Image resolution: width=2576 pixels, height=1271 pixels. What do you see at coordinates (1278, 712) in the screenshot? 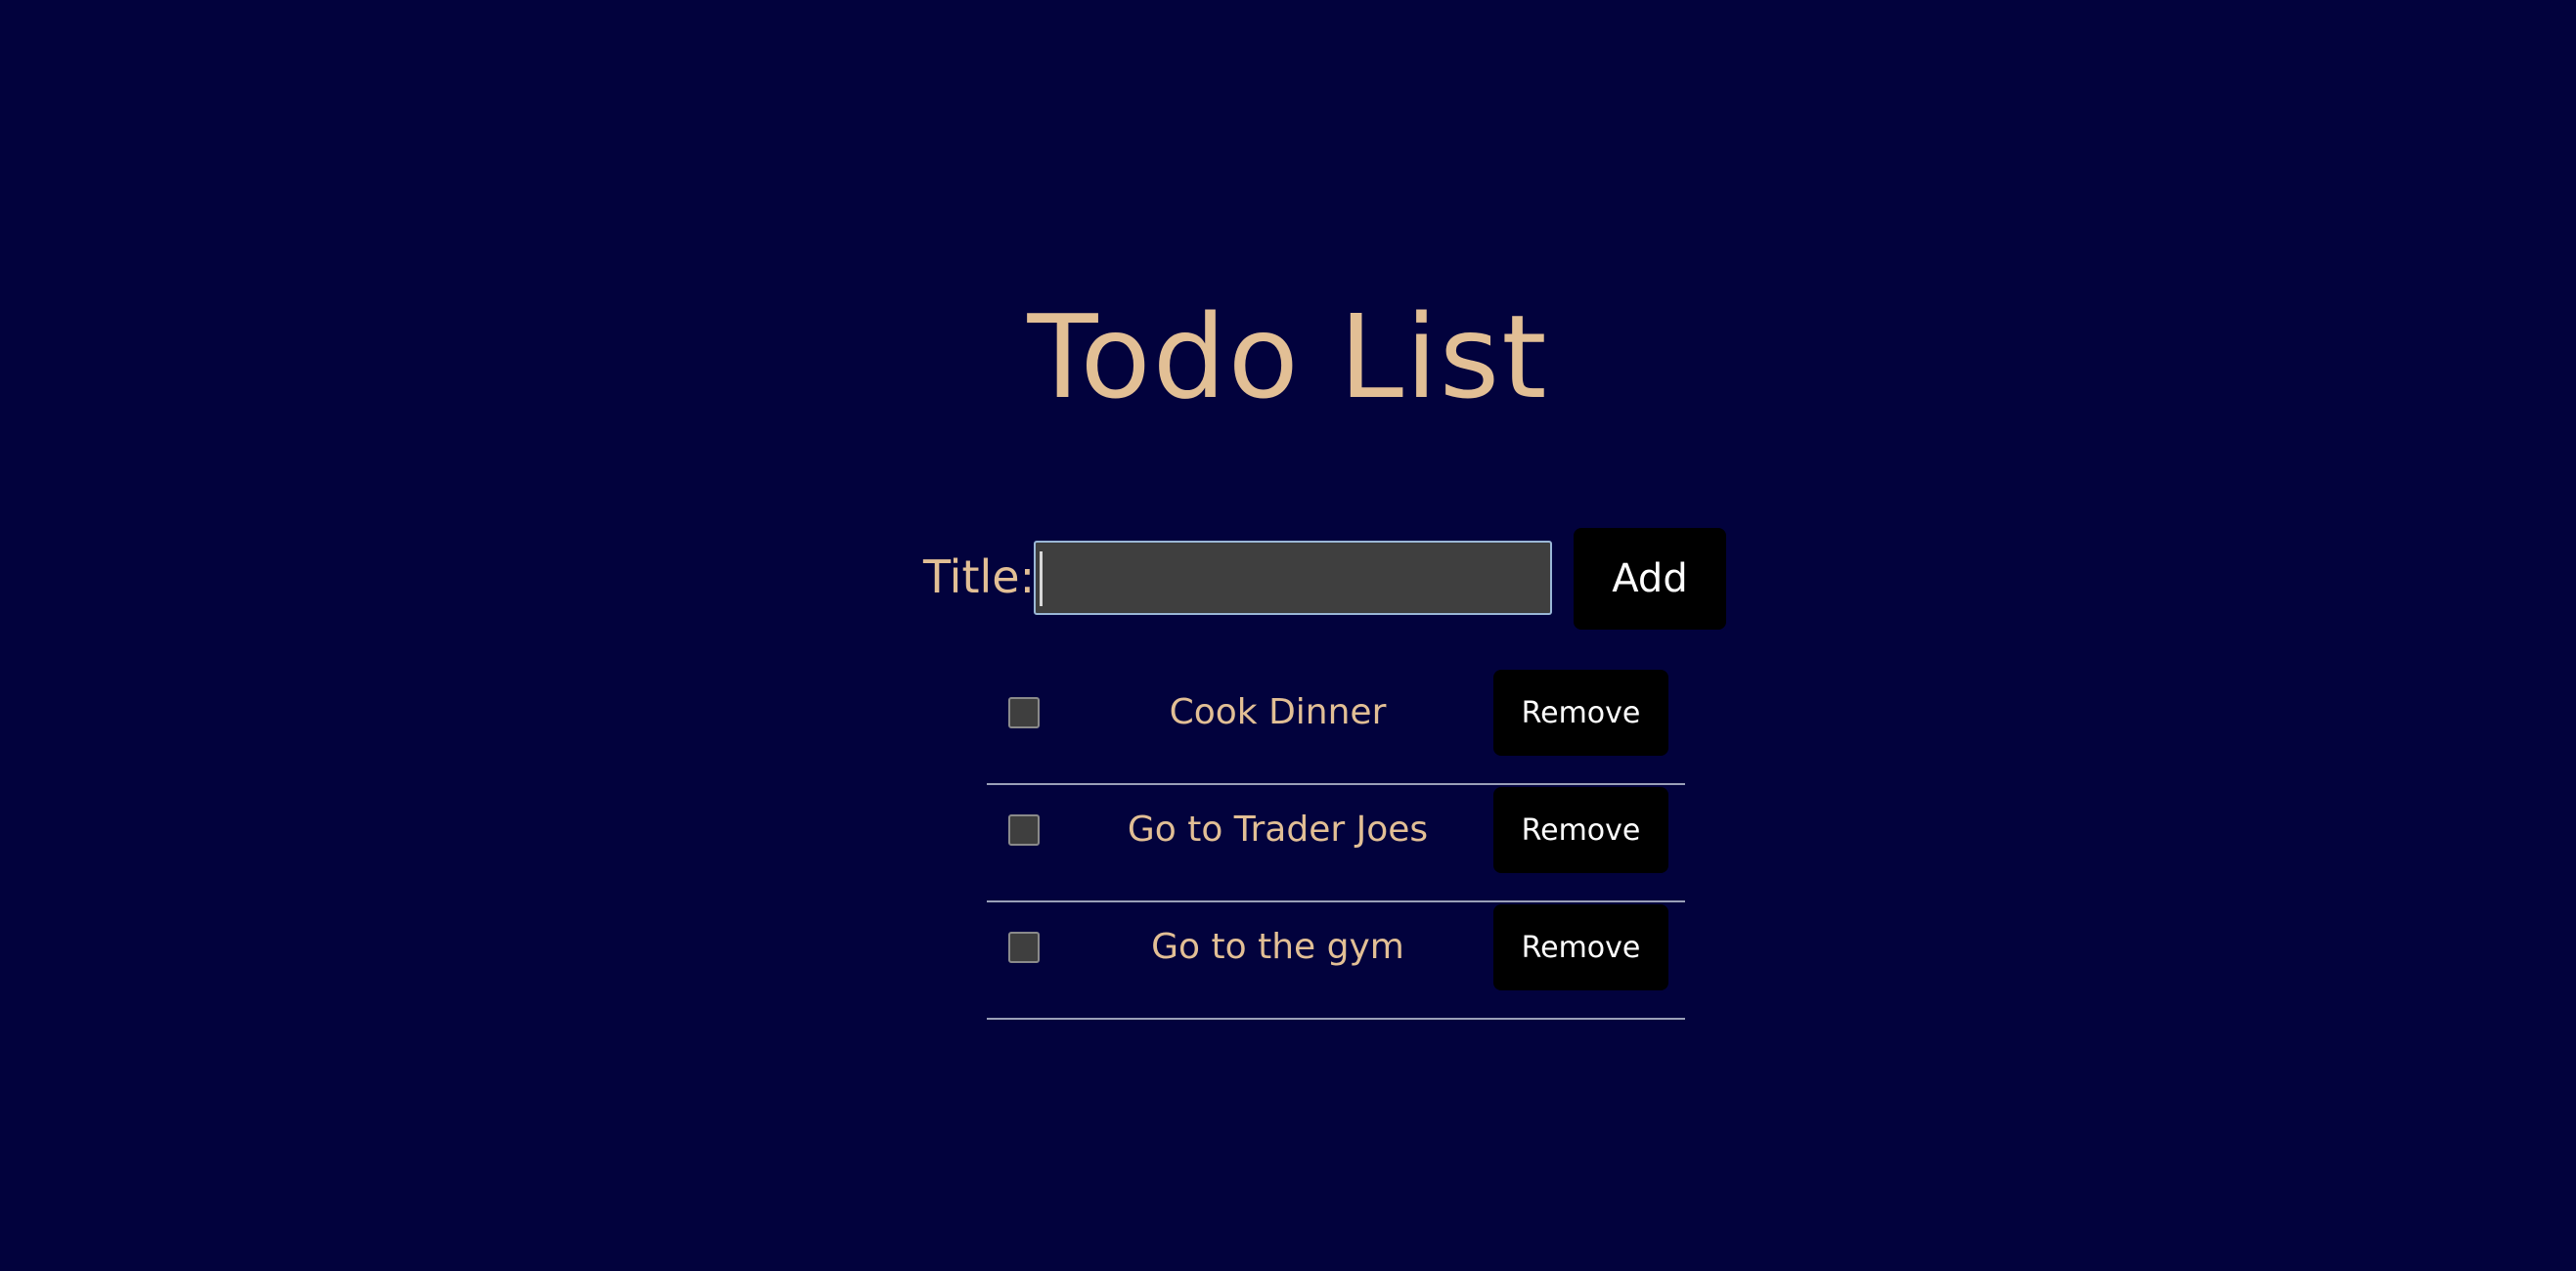
I see `todo-label: Cook Dinner` at bounding box center [1278, 712].